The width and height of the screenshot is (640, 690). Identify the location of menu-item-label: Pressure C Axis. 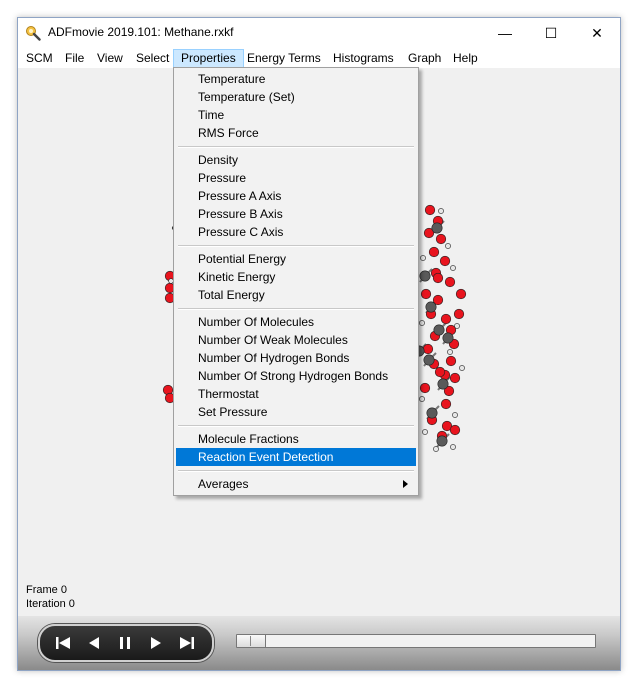
(241, 232).